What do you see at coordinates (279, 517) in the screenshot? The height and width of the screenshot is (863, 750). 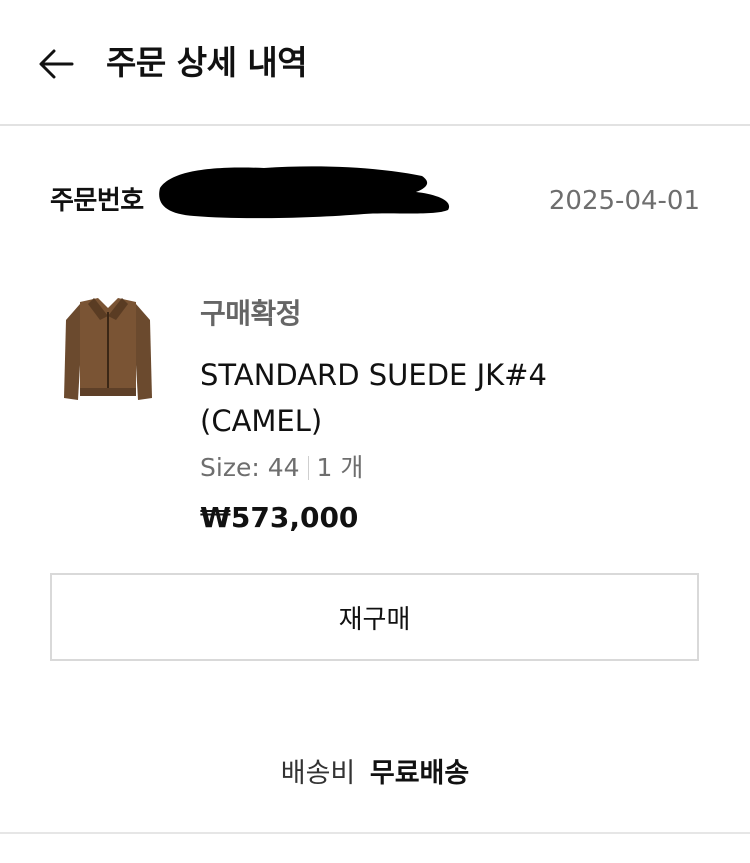 I see `product-price: ₩573,000` at bounding box center [279, 517].